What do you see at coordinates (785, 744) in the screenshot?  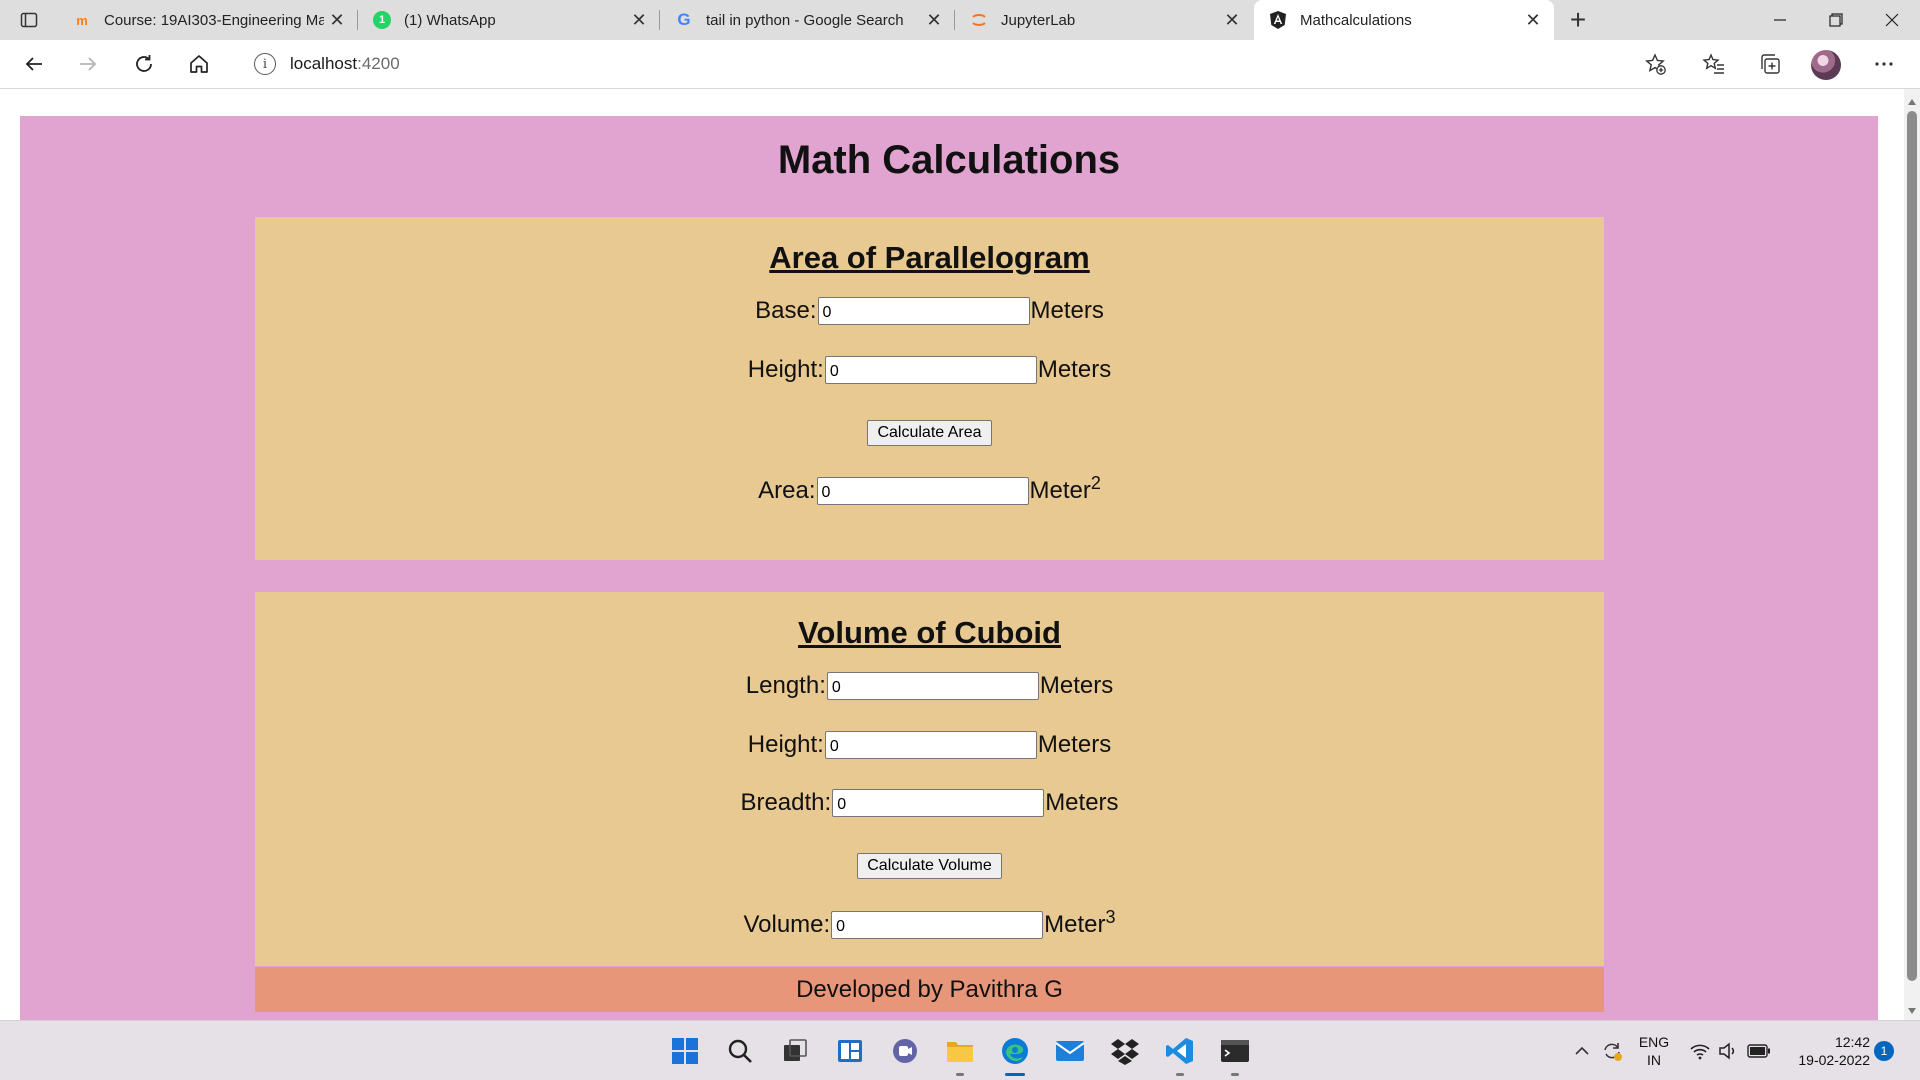 I see `cuboid-height-label: Height:` at bounding box center [785, 744].